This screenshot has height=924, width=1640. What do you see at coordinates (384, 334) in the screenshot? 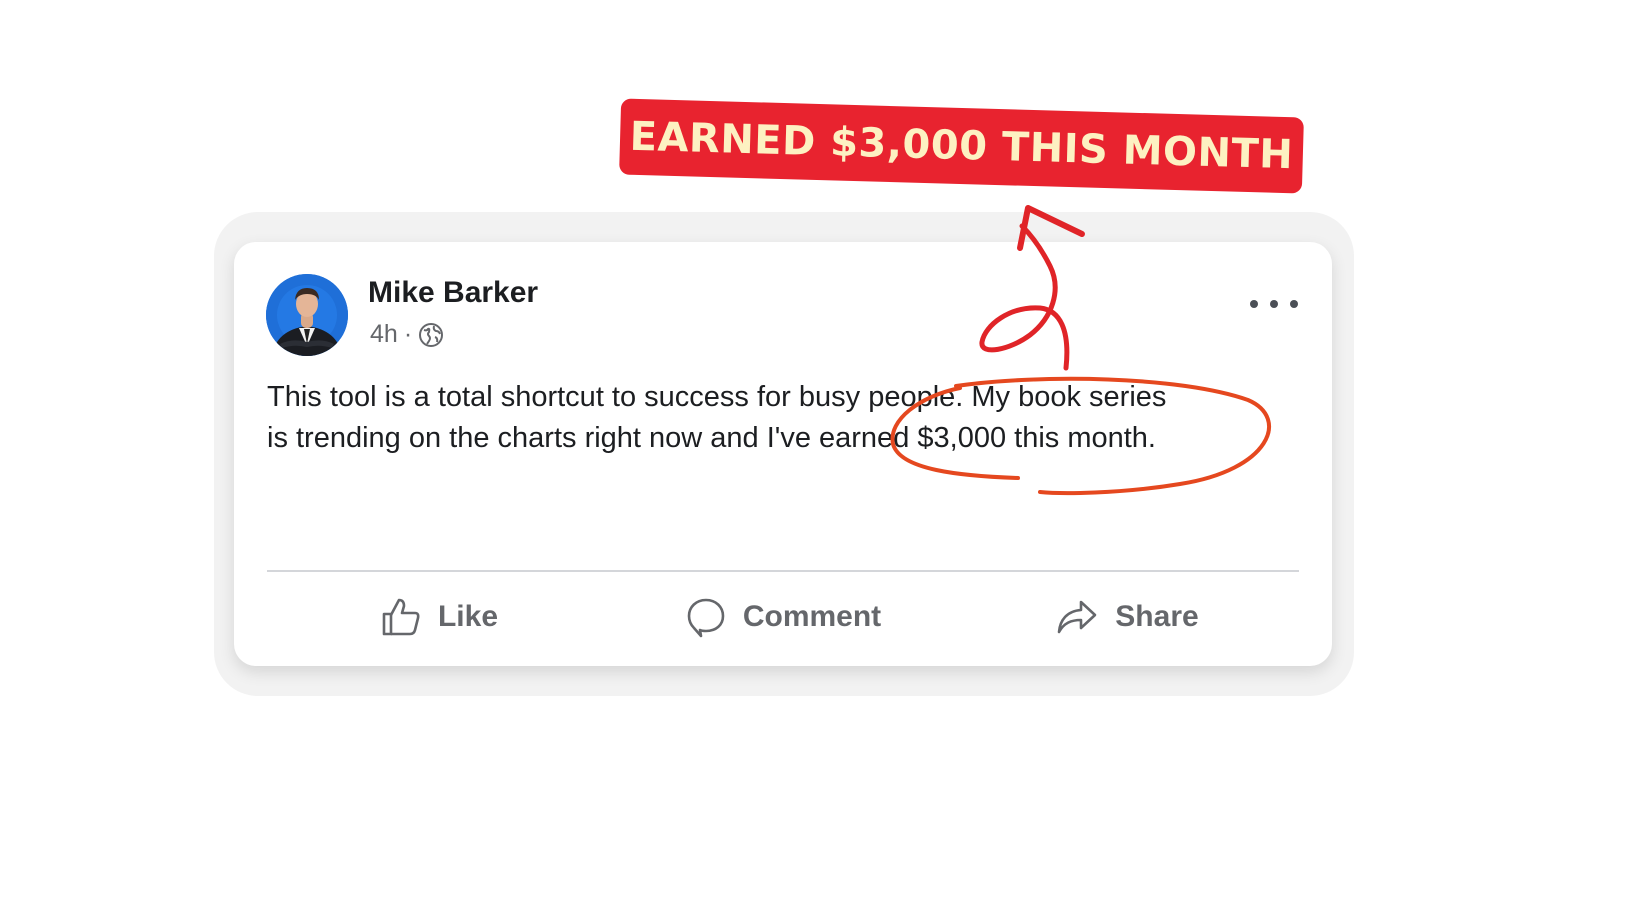
I see `post-time: 4h` at bounding box center [384, 334].